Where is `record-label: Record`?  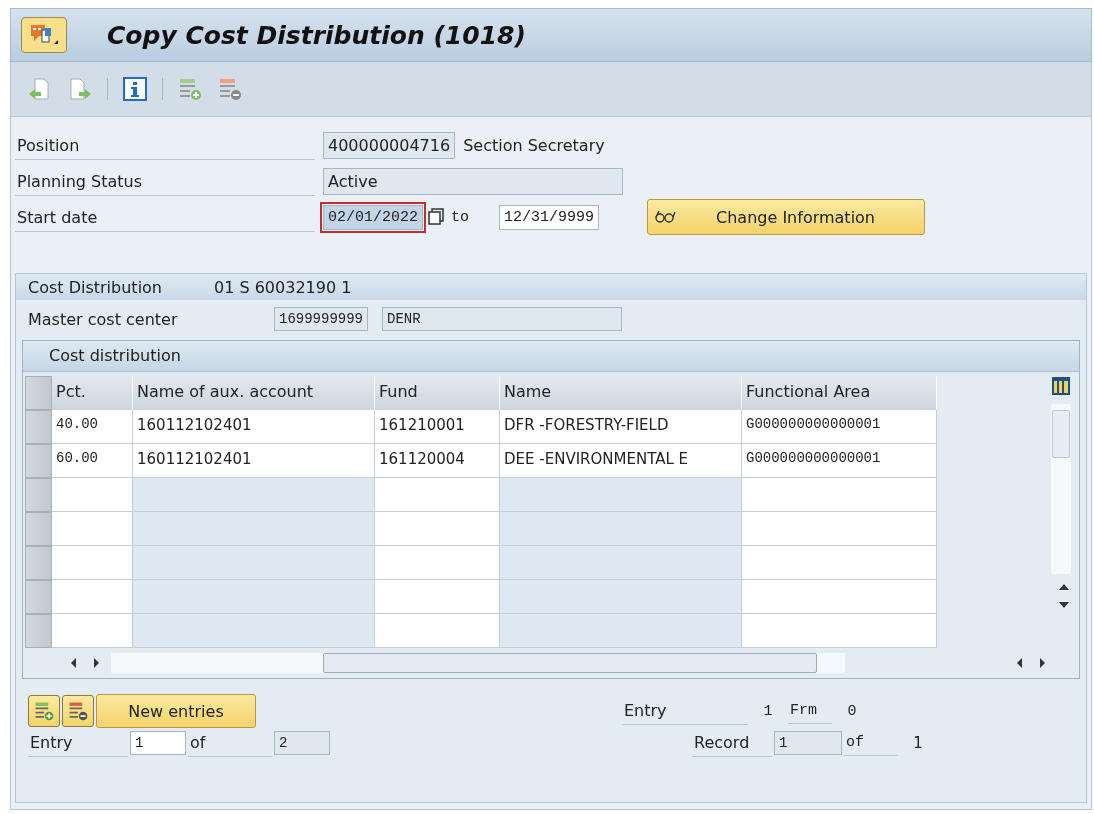 record-label: Record is located at coordinates (732, 743).